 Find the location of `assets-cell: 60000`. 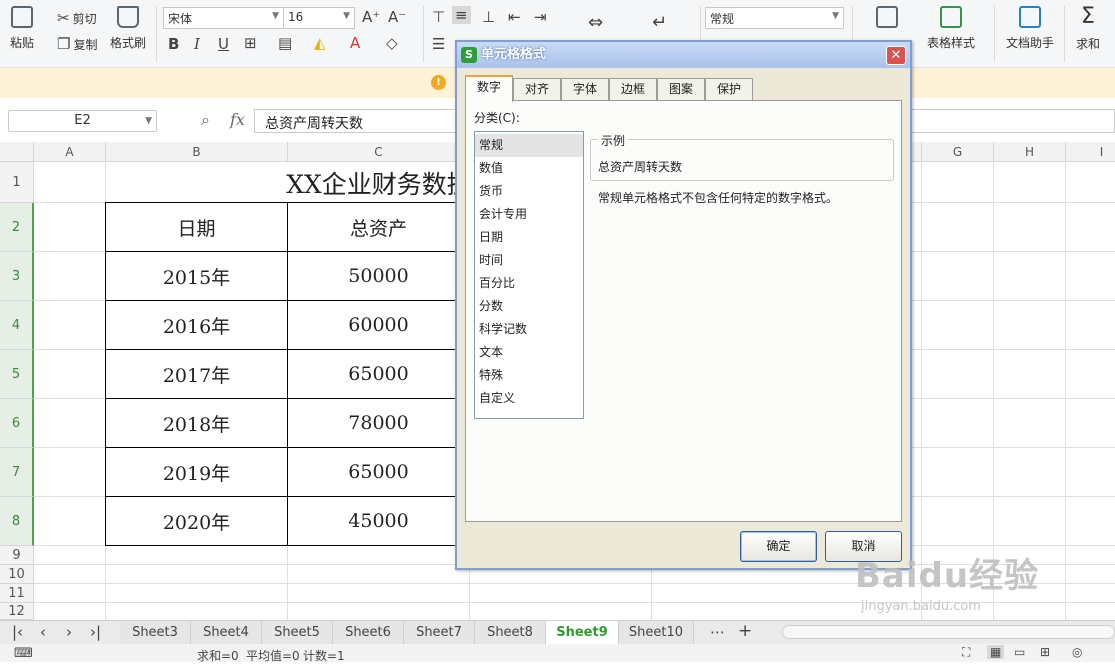

assets-cell: 60000 is located at coordinates (378, 325).